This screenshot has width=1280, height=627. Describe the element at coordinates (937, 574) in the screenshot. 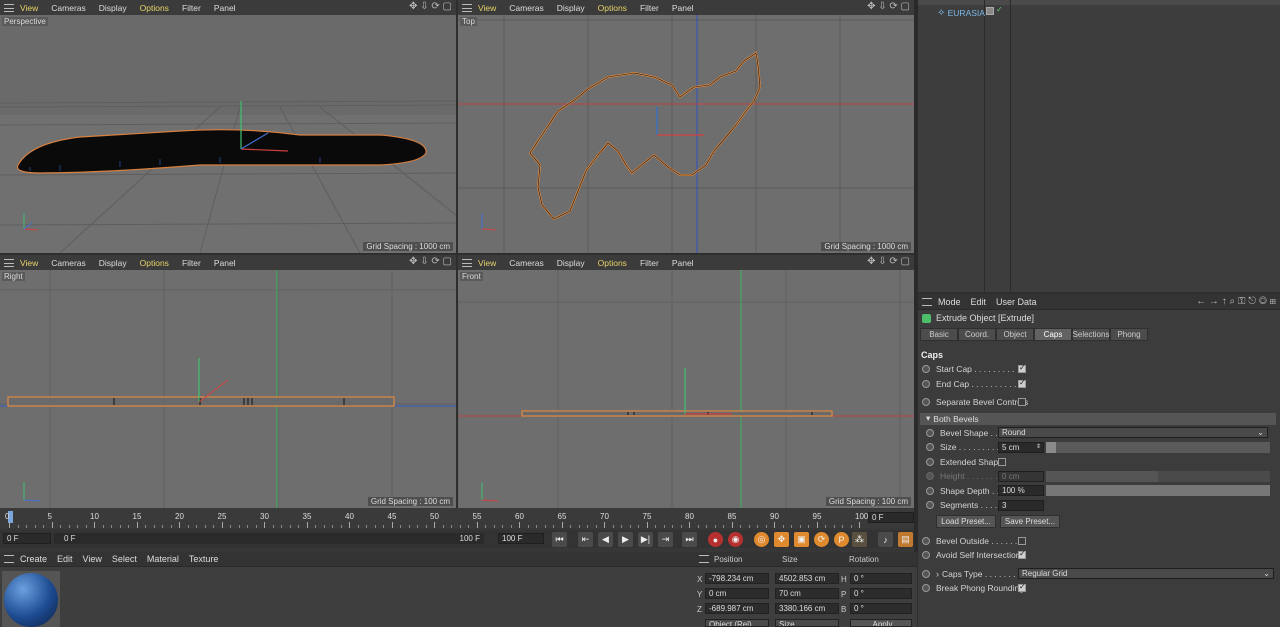

I see `chevron-right-icon: ›` at that location.